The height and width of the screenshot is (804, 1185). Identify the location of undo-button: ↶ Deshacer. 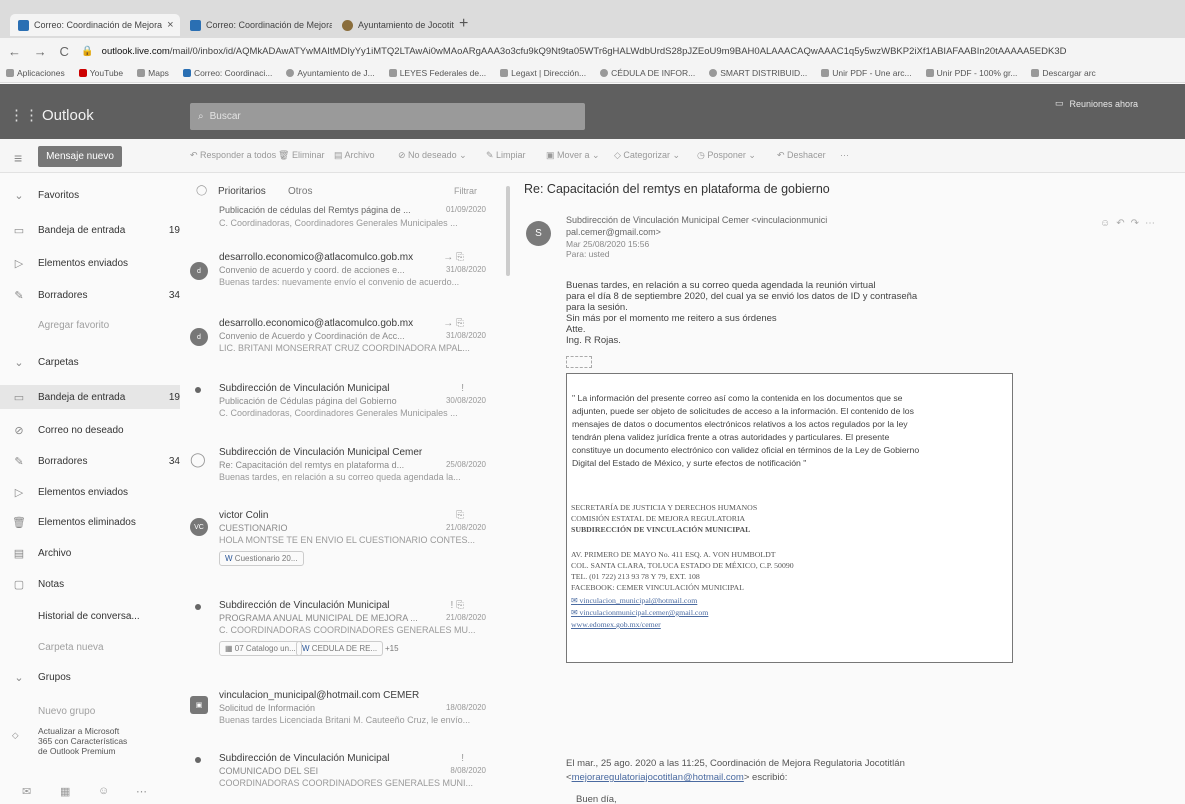
(801, 155).